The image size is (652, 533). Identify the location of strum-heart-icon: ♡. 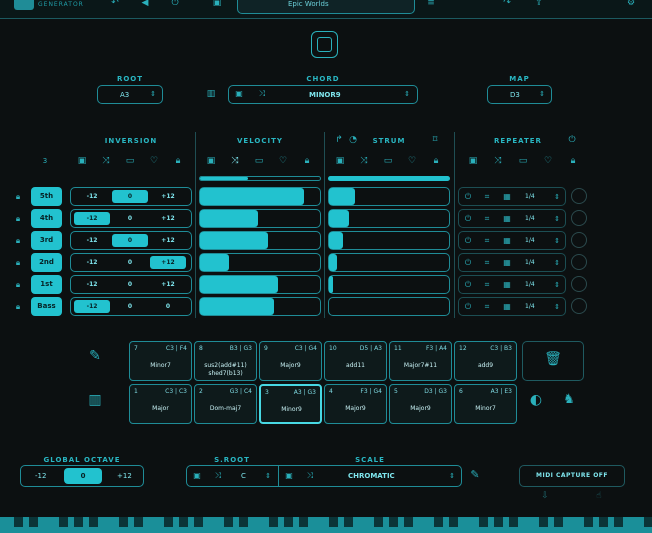
(412, 161).